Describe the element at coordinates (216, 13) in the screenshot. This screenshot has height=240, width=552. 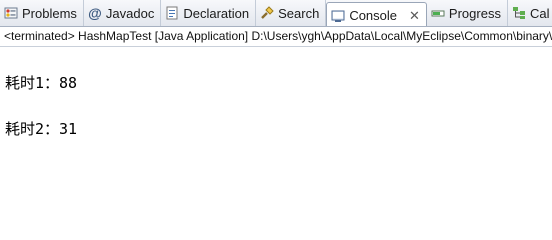
I see `tab-label: Declaration` at that location.